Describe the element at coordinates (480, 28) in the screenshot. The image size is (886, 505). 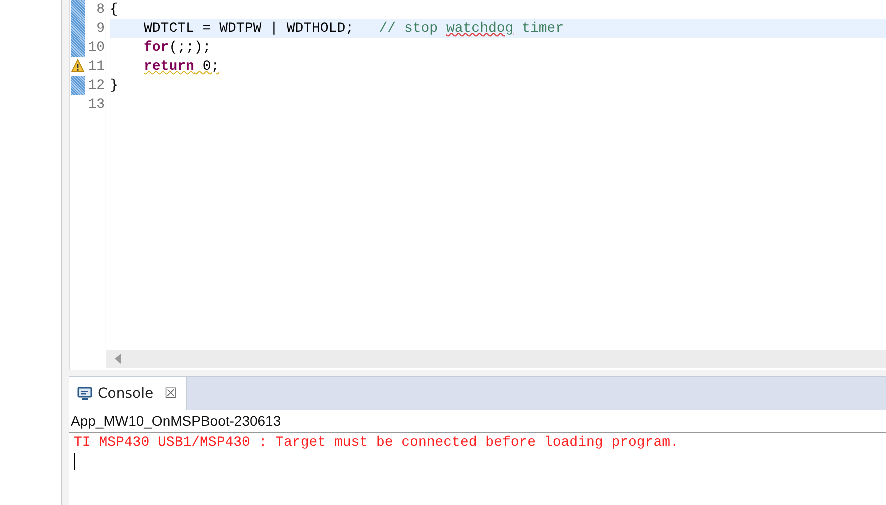
I see `code-token: watchdog` at that location.